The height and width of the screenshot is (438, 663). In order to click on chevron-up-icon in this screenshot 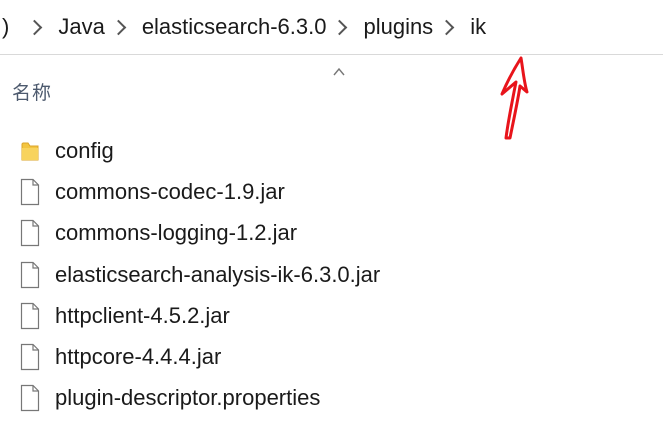, I will do `click(339, 71)`.